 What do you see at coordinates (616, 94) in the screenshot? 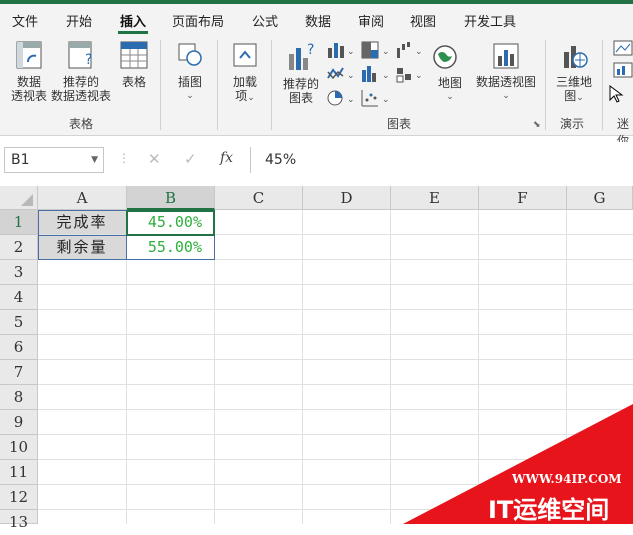
I see `cursor-arrow-icon` at bounding box center [616, 94].